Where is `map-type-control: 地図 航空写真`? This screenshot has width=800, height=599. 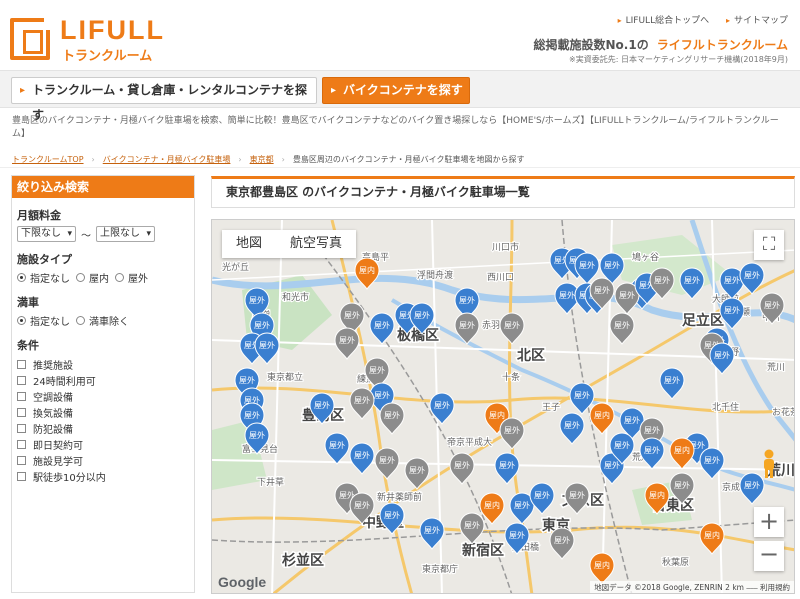 map-type-control: 地図 航空写真 is located at coordinates (289, 244).